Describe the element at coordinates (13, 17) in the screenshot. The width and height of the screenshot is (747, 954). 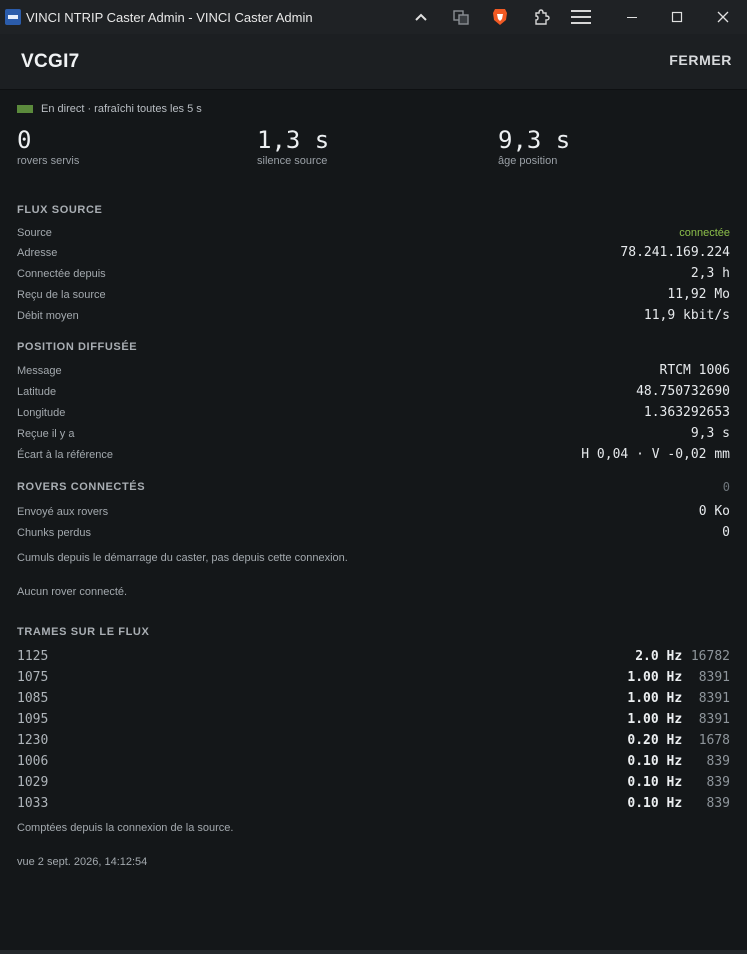
I see `app-icon` at that location.